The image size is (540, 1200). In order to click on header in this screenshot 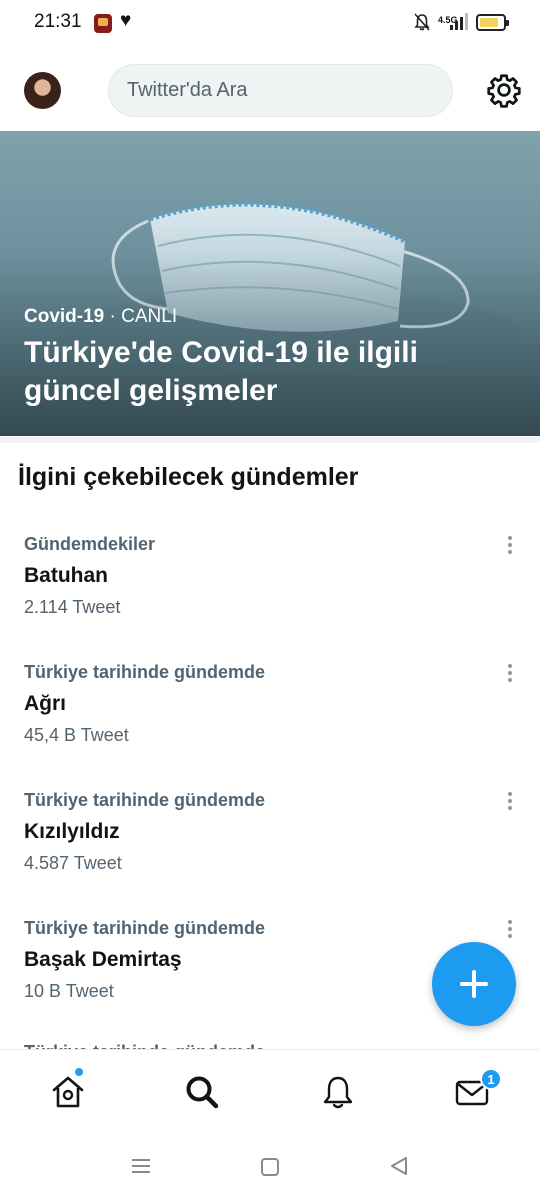, I will do `click(270, 91)`.